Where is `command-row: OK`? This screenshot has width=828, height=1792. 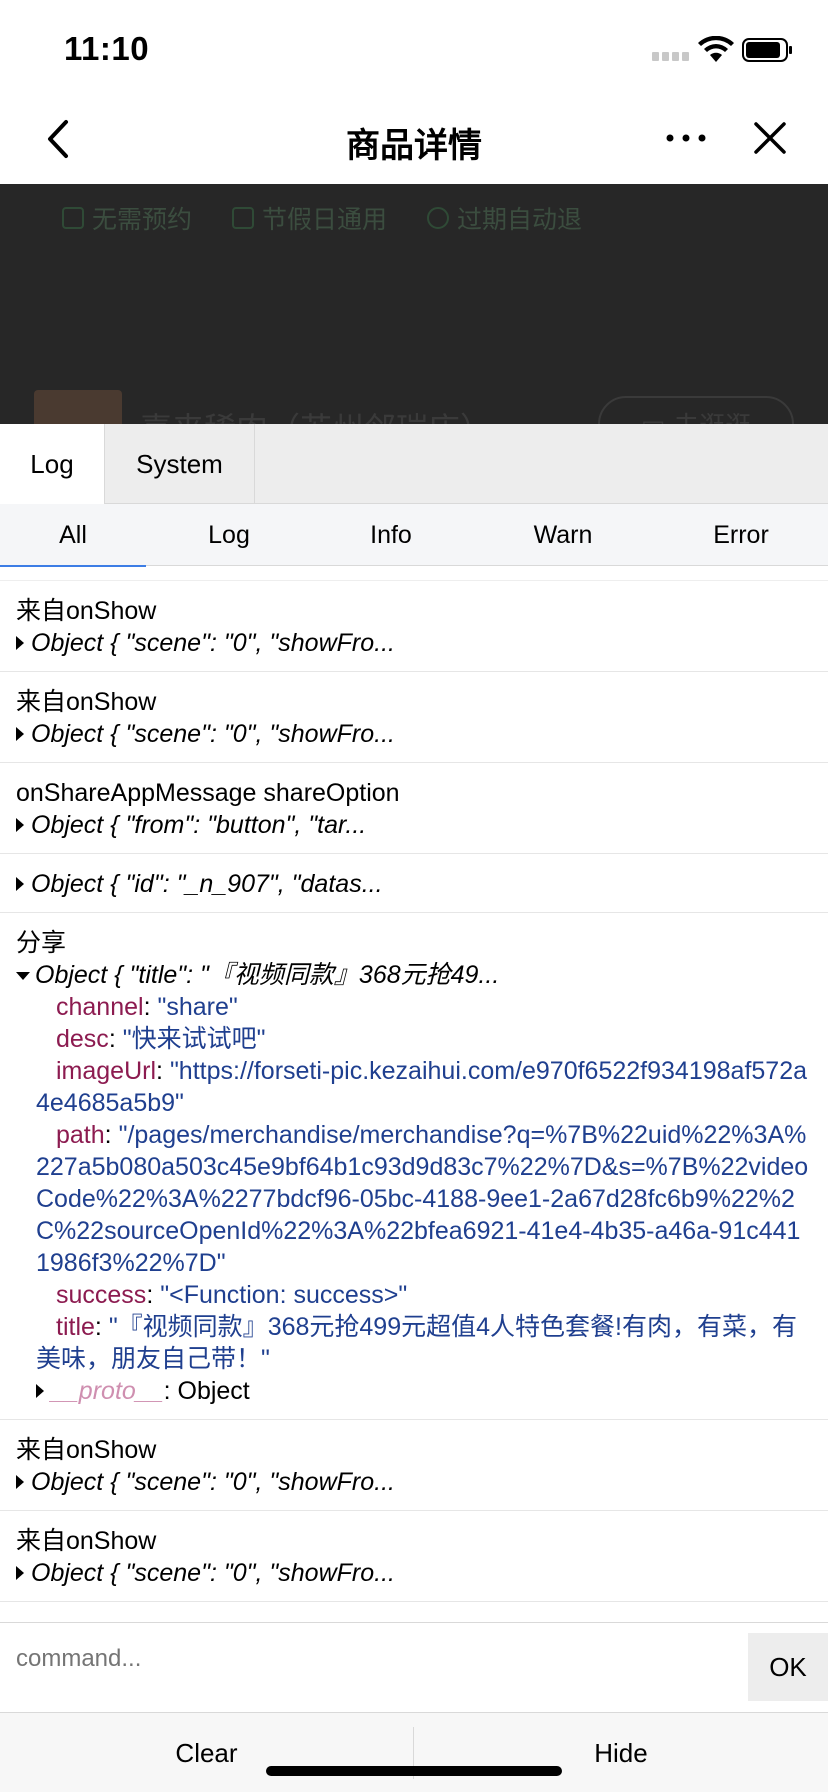 command-row: OK is located at coordinates (414, 1666).